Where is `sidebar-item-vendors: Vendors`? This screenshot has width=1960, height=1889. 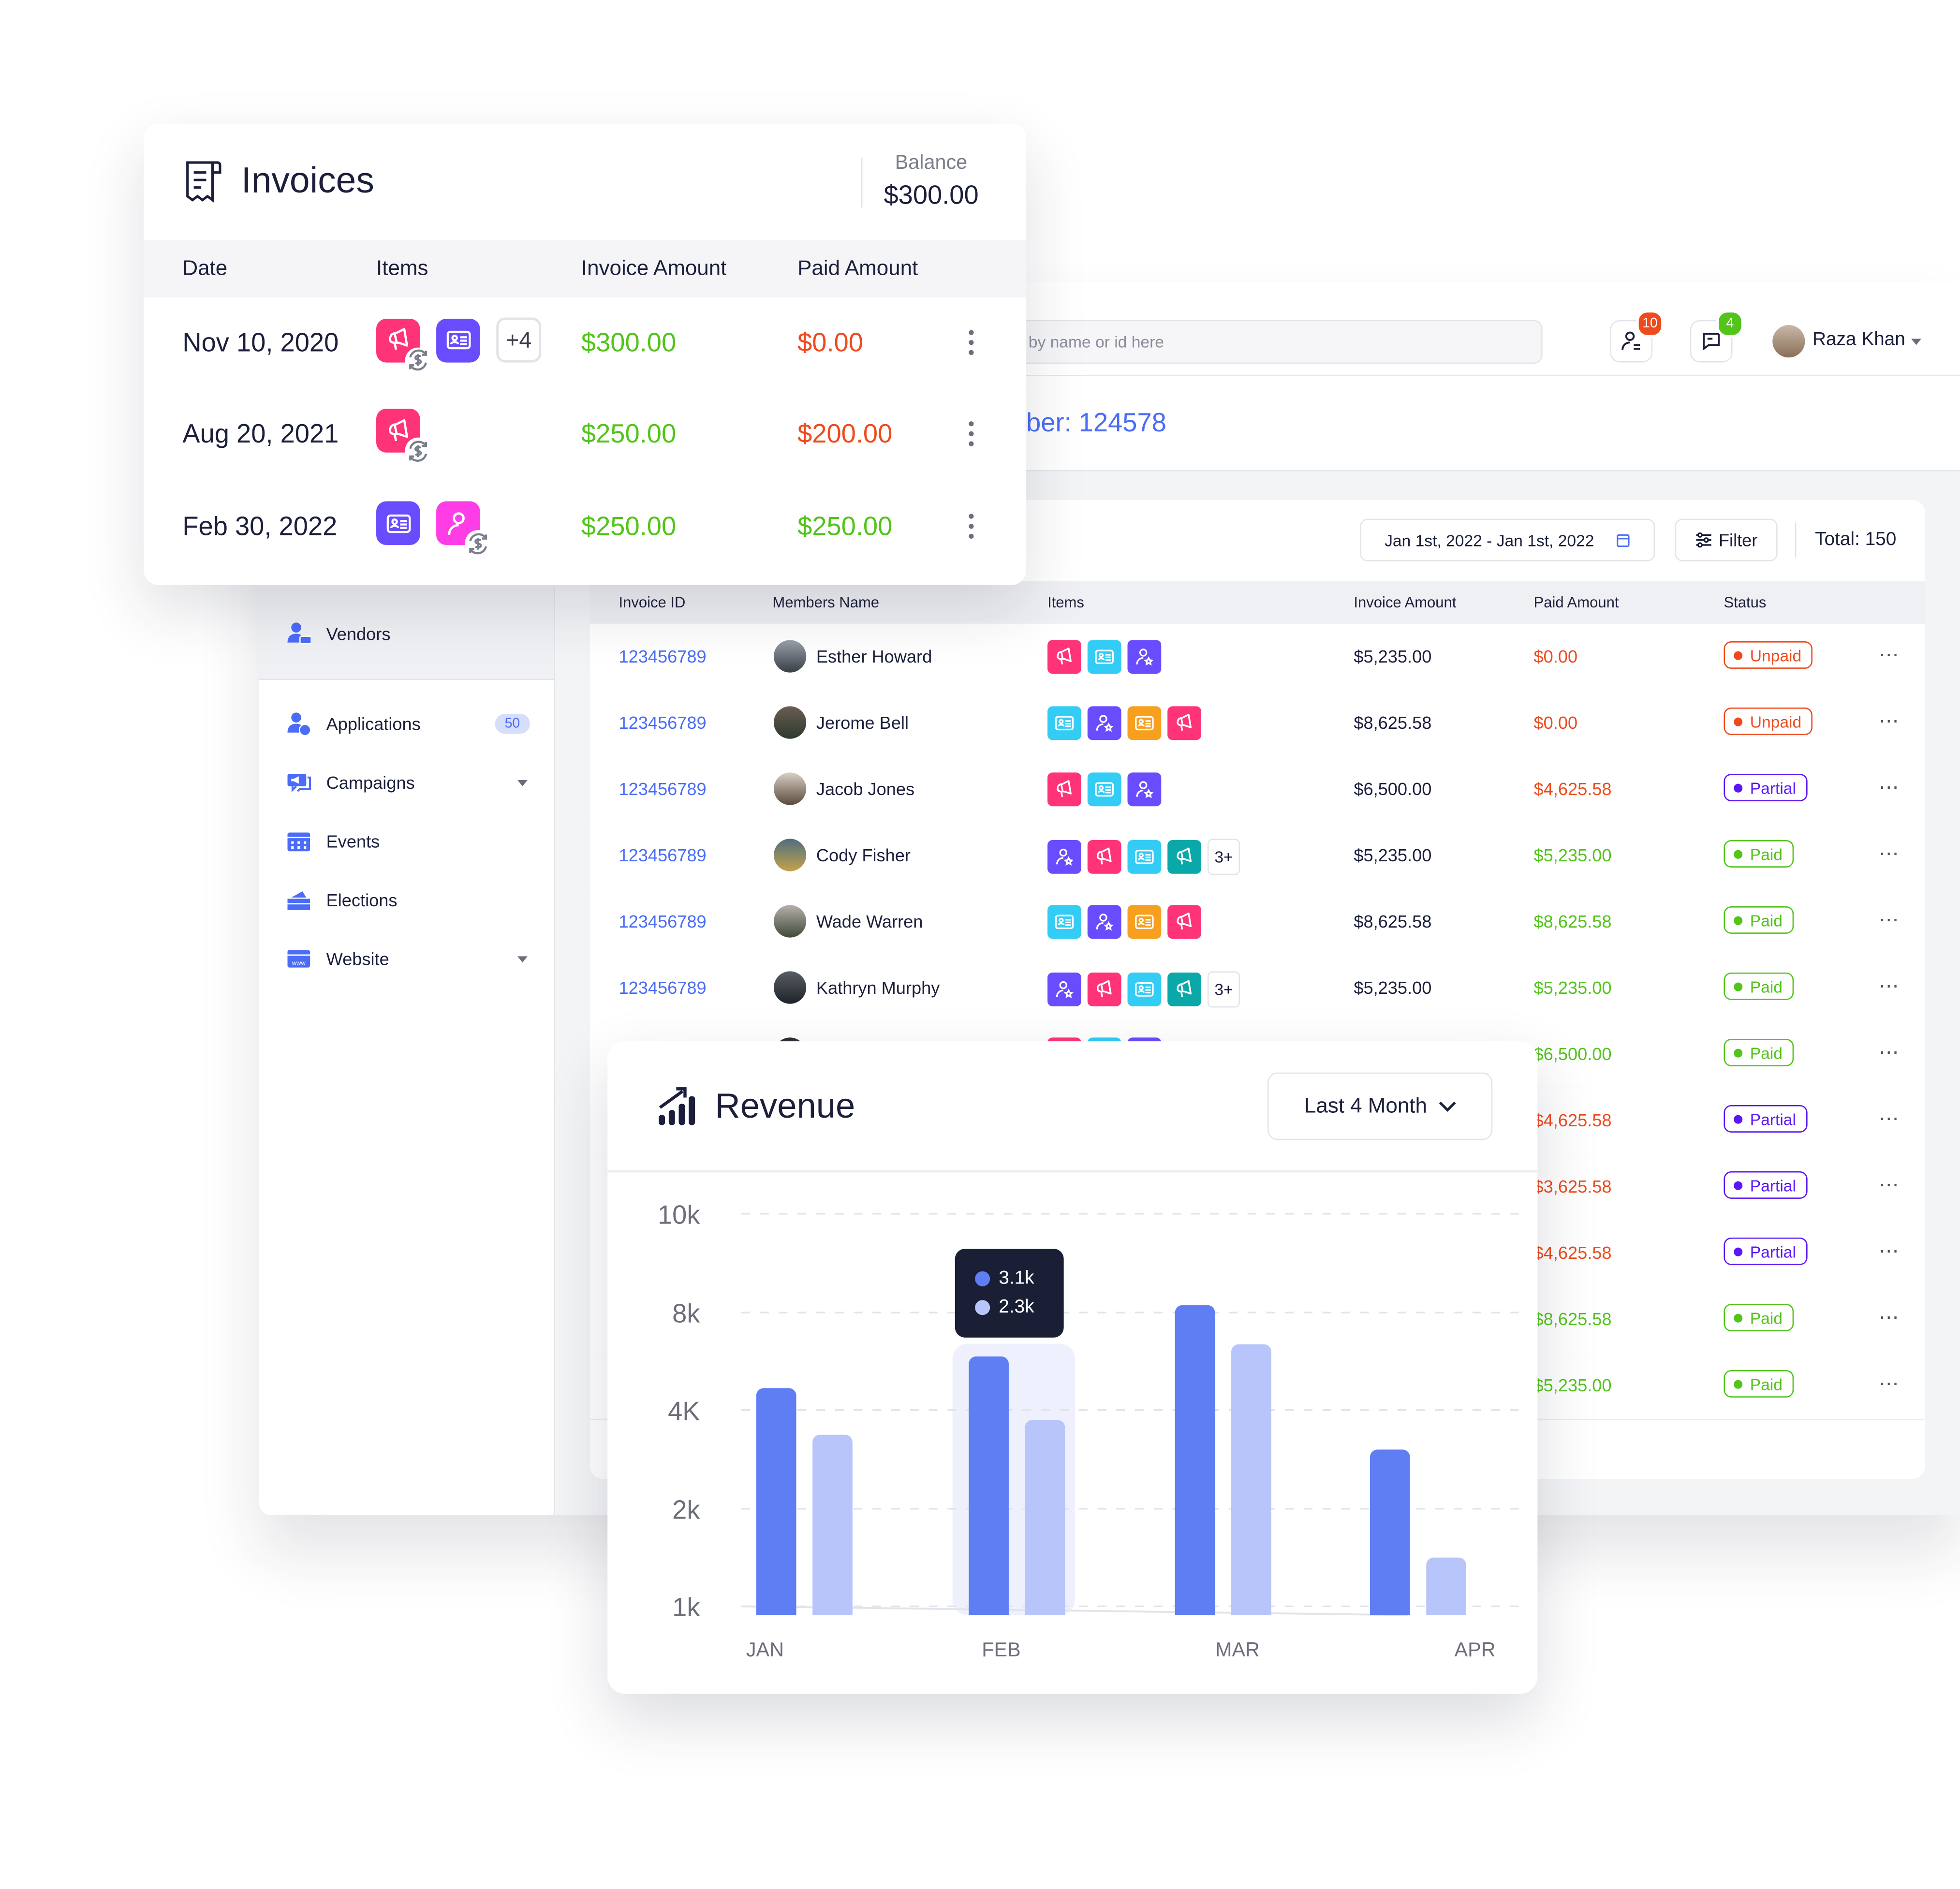 sidebar-item-vendors: Vendors is located at coordinates (408, 634).